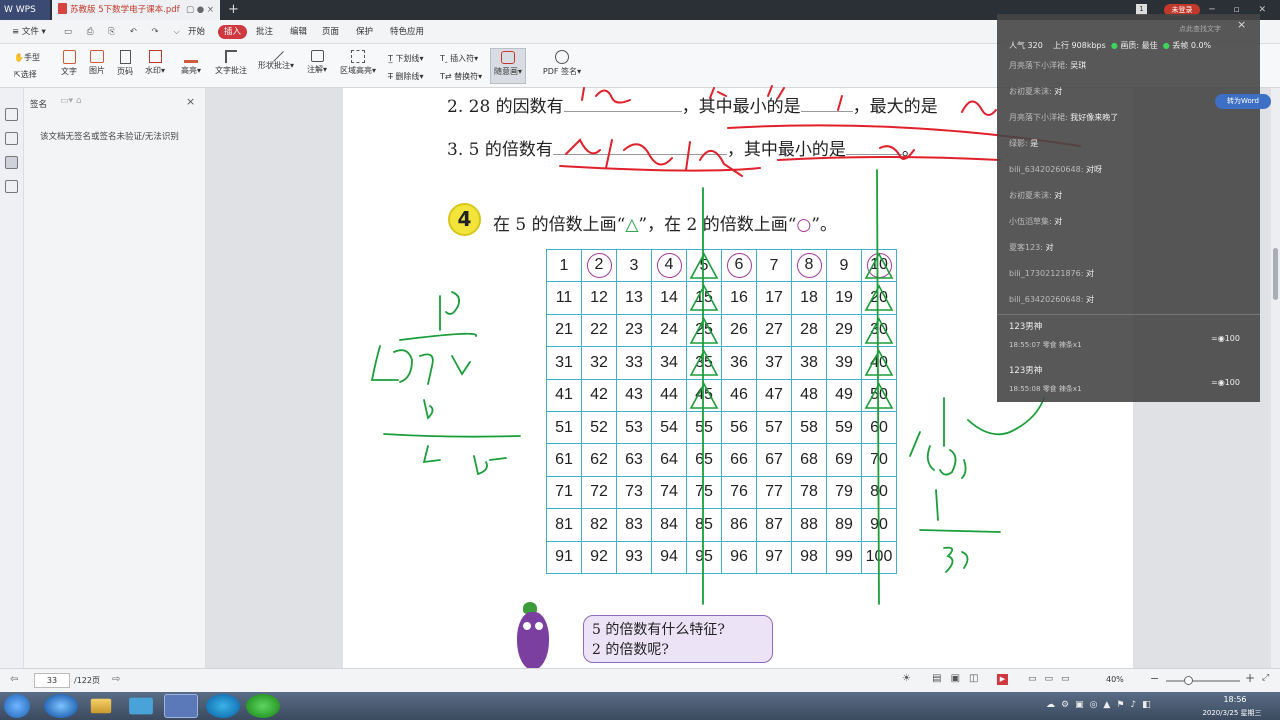  Describe the element at coordinates (52, 680) in the screenshot. I see `page-number-input: 33` at that location.